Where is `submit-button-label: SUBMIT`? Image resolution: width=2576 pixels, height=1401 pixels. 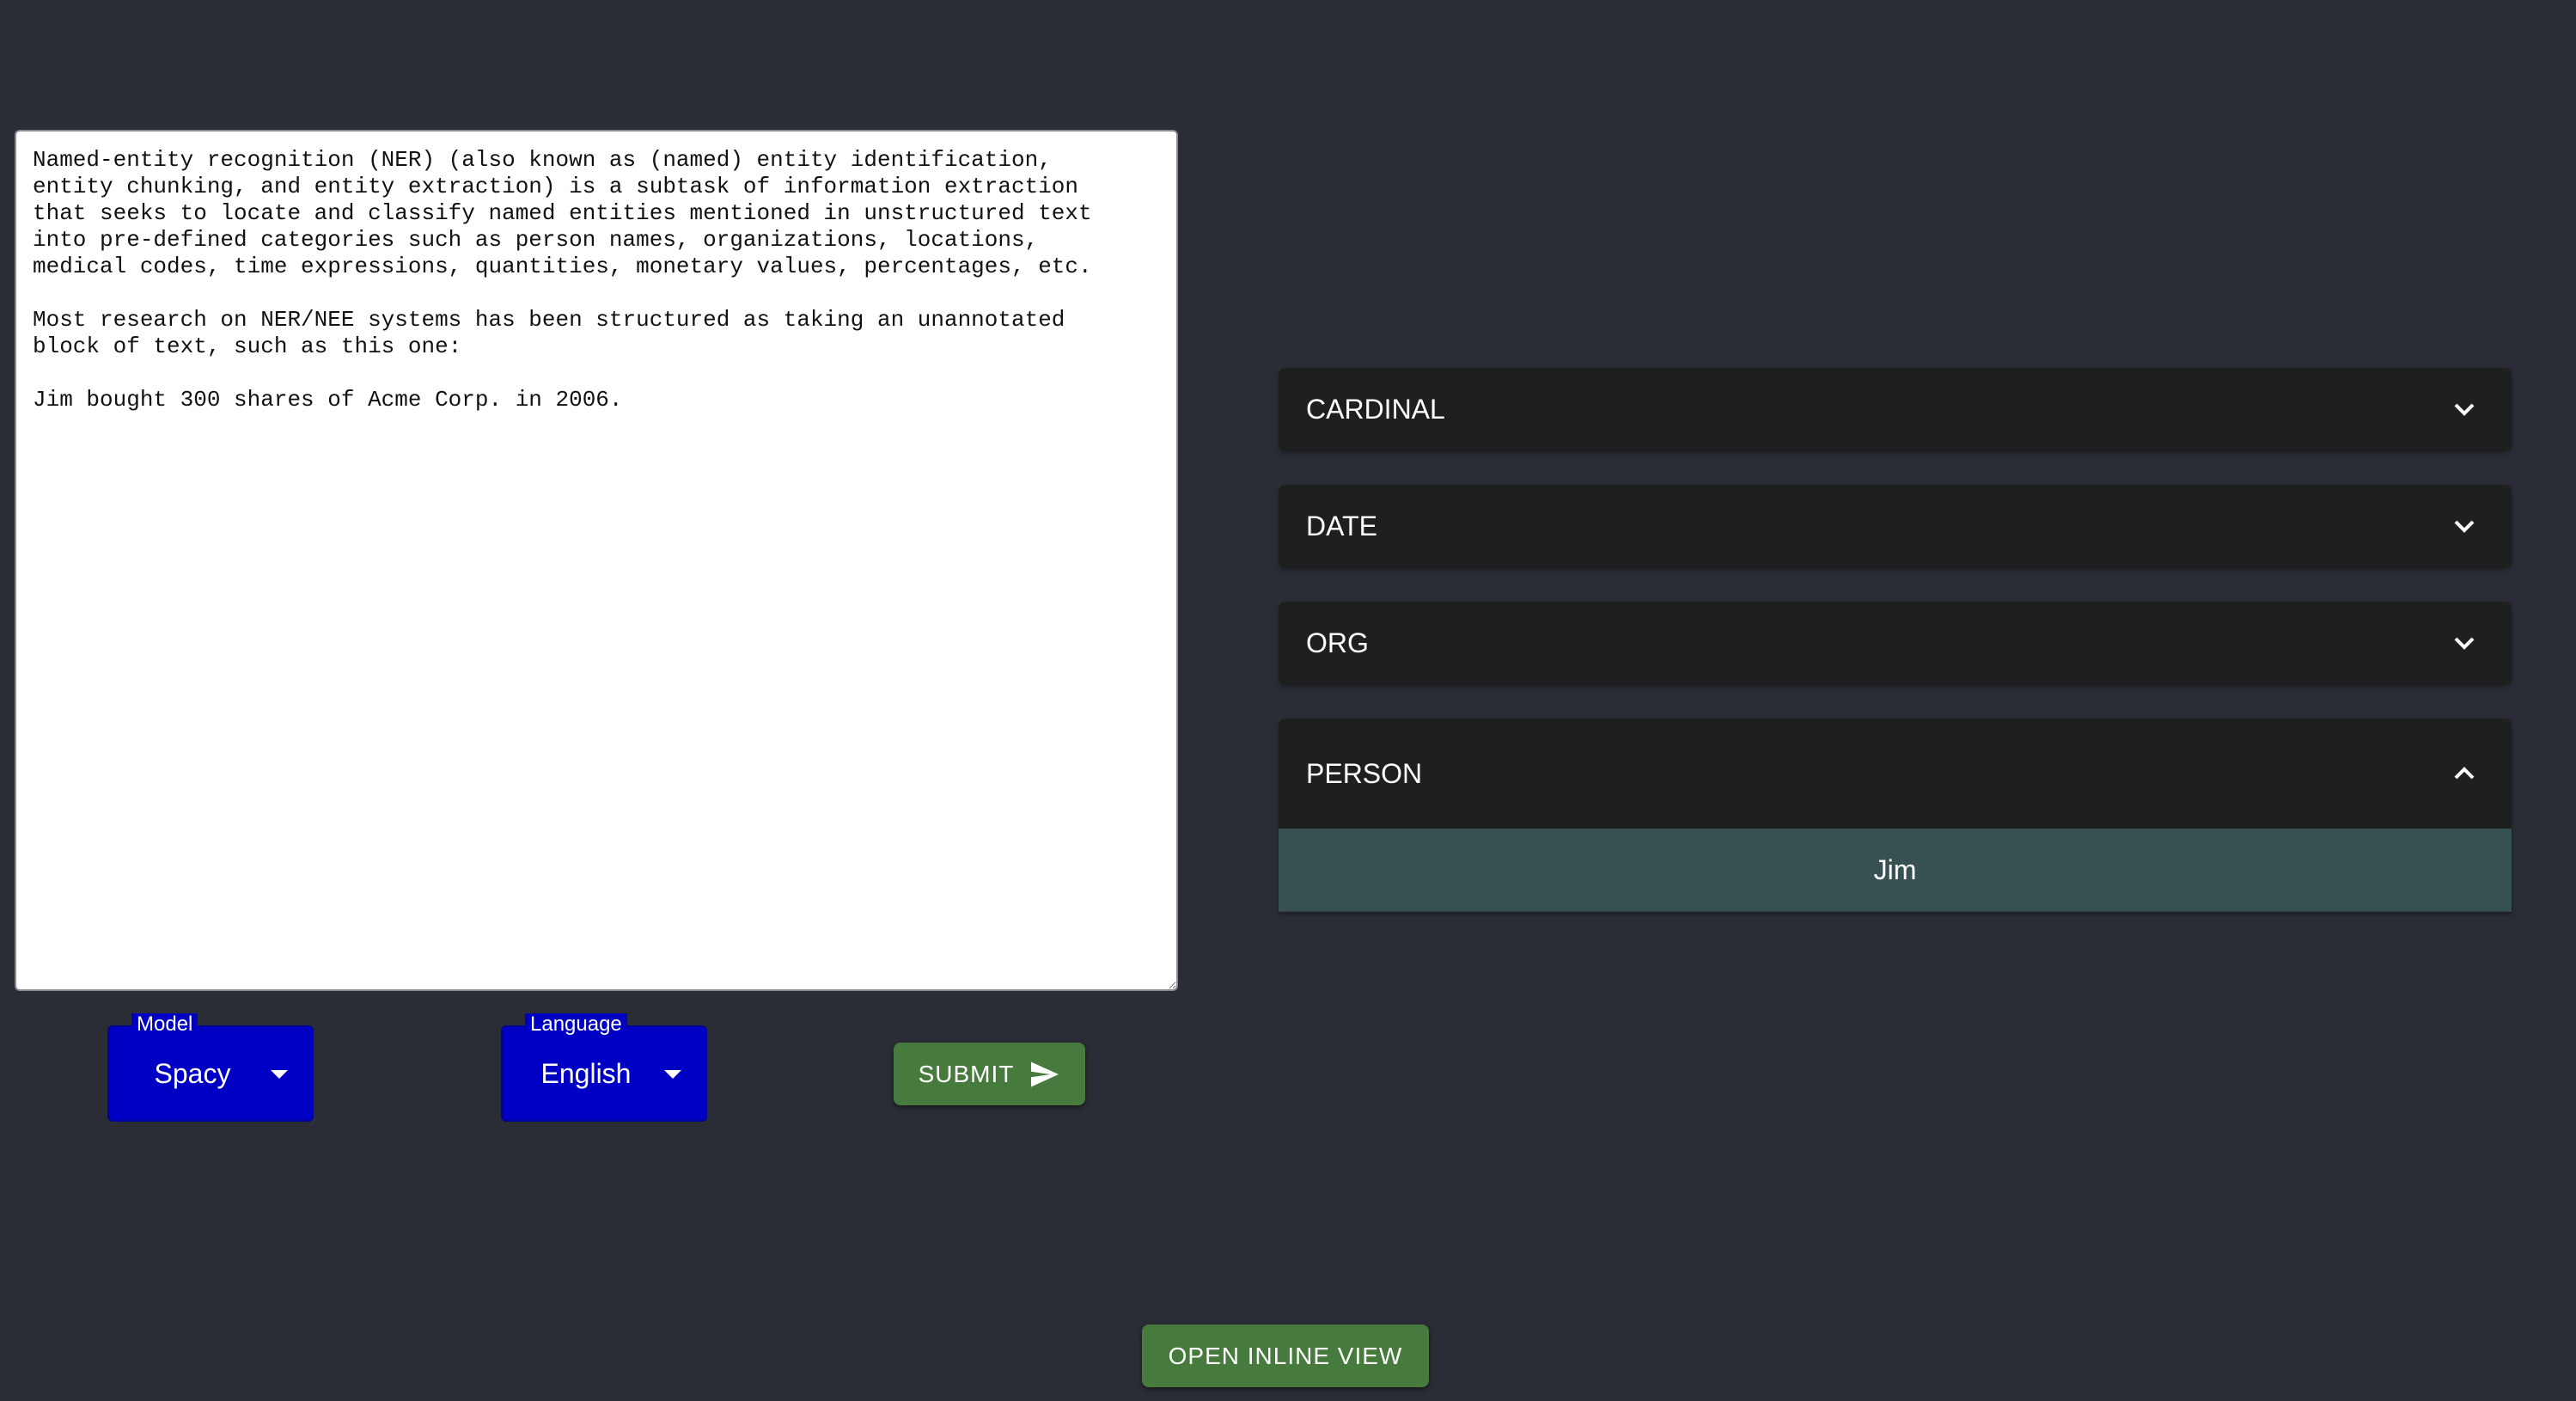 submit-button-label: SUBMIT is located at coordinates (966, 1073).